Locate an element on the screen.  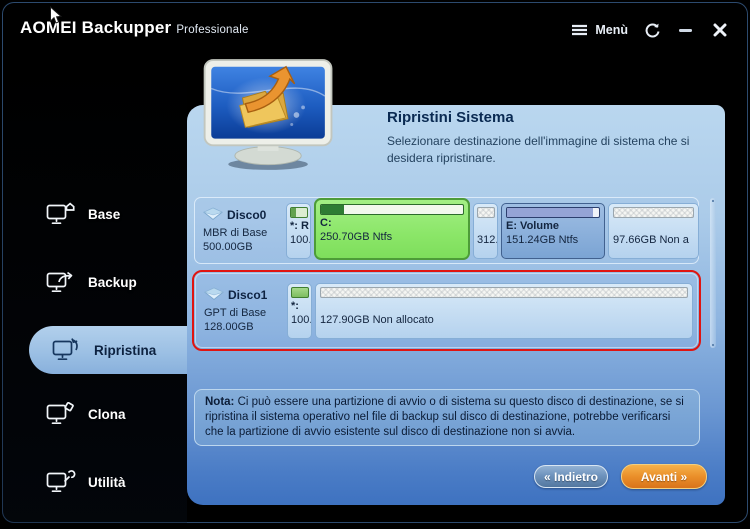
monitor-home-icon is located at coordinates (61, 214).